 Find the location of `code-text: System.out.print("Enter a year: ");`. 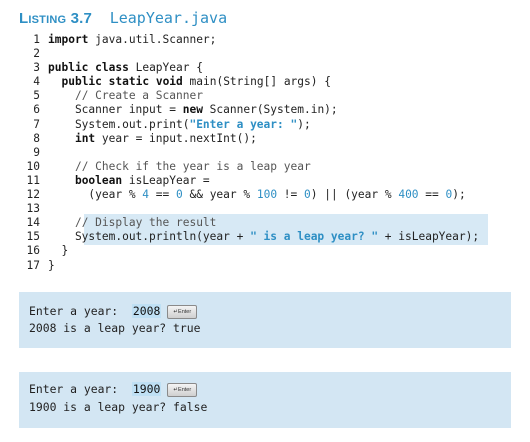

code-text: System.out.print("Enter a year: "); is located at coordinates (179, 124).